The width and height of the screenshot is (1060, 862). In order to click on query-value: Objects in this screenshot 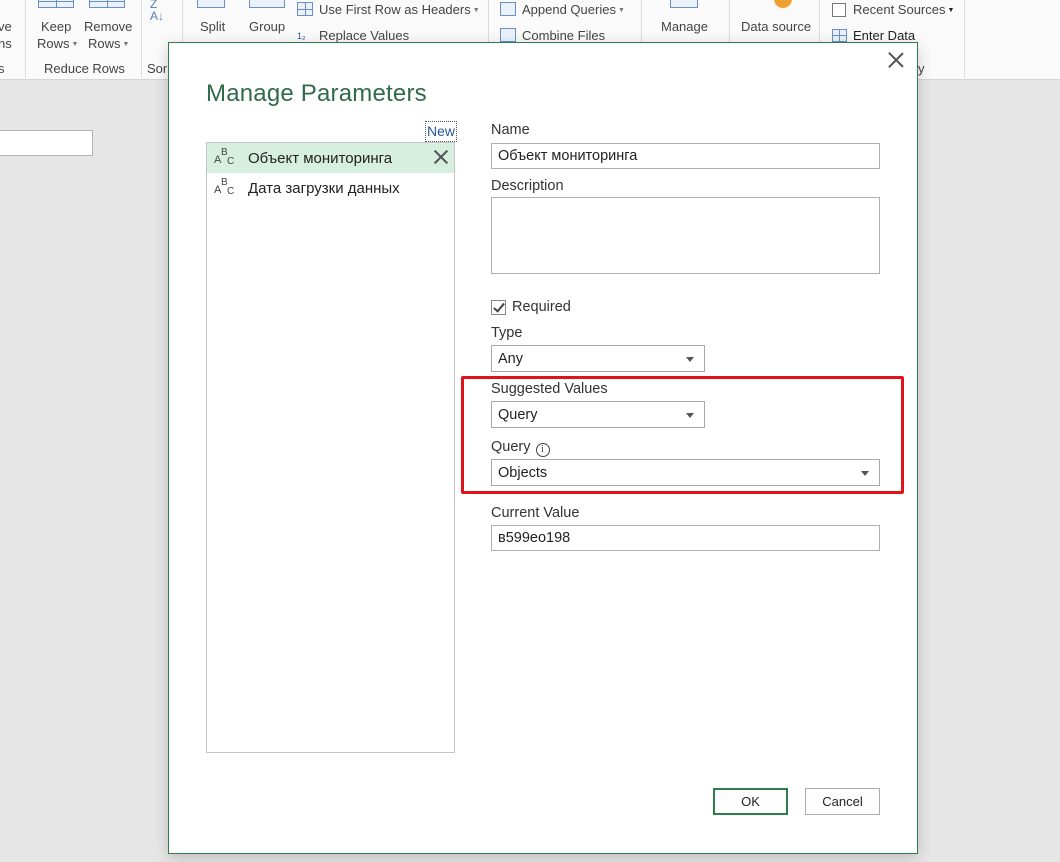, I will do `click(523, 472)`.